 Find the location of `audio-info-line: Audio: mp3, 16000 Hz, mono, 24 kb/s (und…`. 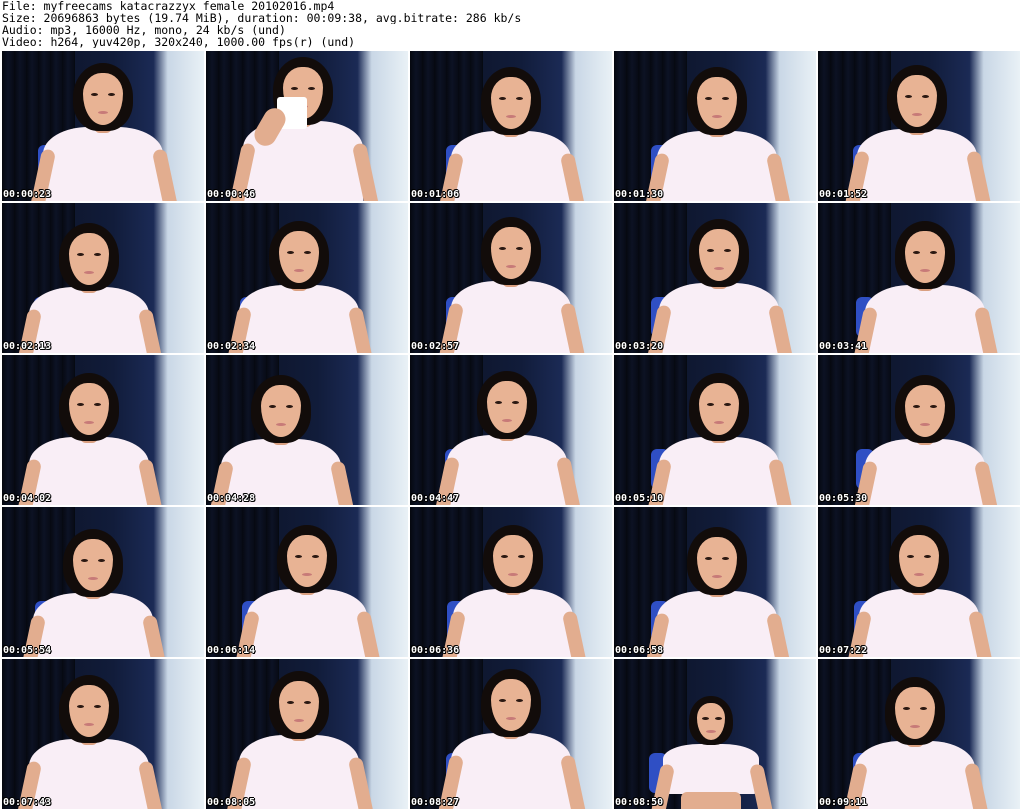

audio-info-line: Audio: mp3, 16000 Hz, mono, 24 kb/s (und… is located at coordinates (144, 30).